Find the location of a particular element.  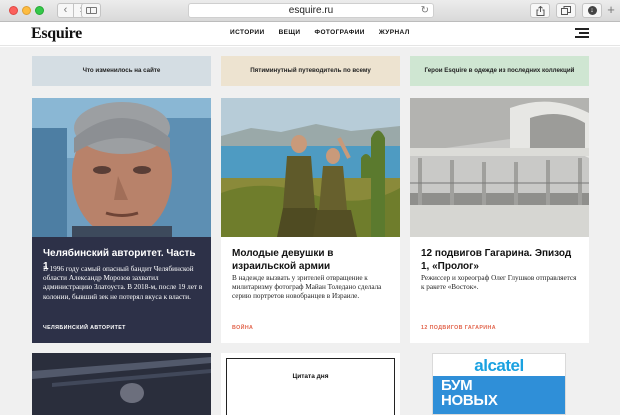

card-title: Молодые девушки в израильской армии is located at coordinates (283, 260).